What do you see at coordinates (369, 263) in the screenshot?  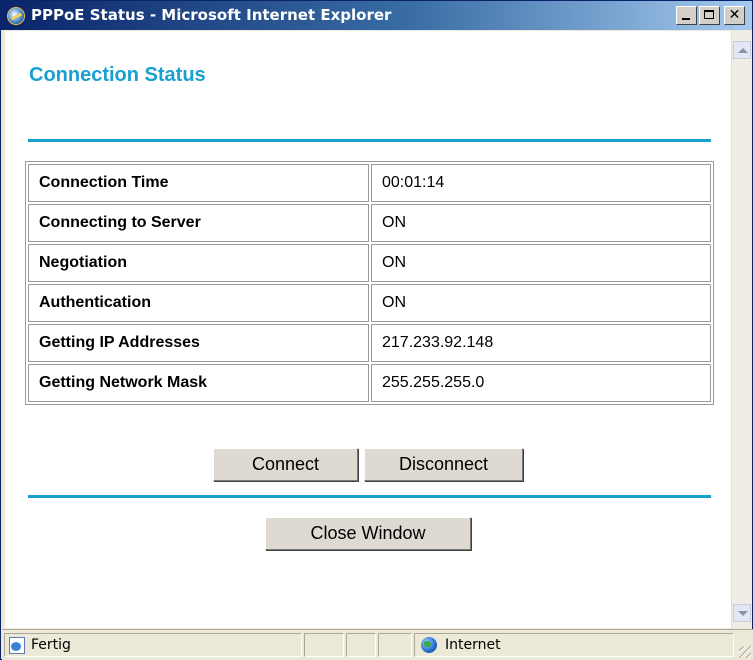 I see `table-row: Negotiation ON` at bounding box center [369, 263].